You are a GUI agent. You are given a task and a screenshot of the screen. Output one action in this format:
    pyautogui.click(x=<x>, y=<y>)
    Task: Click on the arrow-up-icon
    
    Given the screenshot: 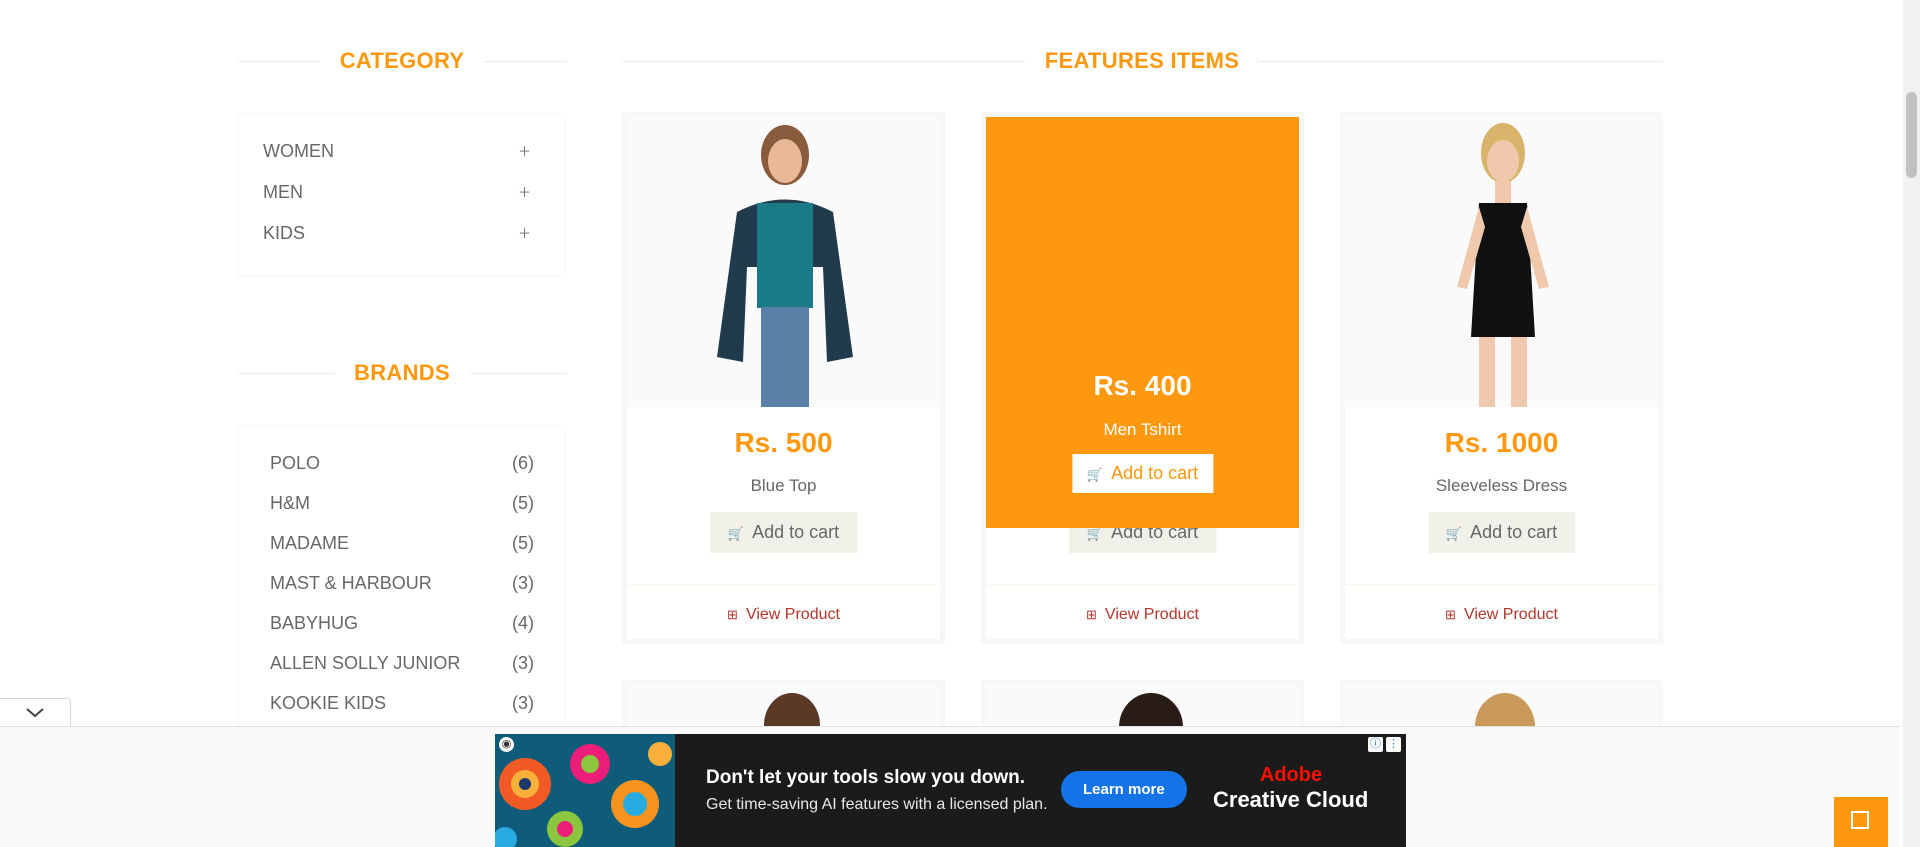 What is the action you would take?
    pyautogui.click(x=1860, y=820)
    